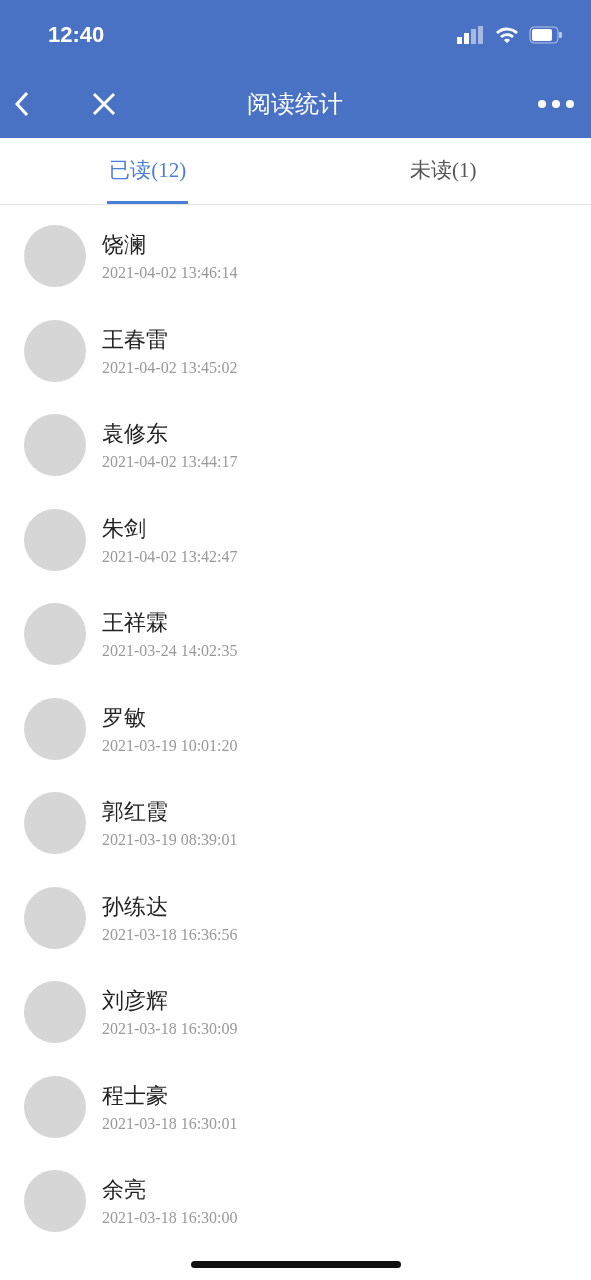 This screenshot has height=1280, width=591. What do you see at coordinates (170, 273) in the screenshot?
I see `read-time: 2021-04-02 13:46:14` at bounding box center [170, 273].